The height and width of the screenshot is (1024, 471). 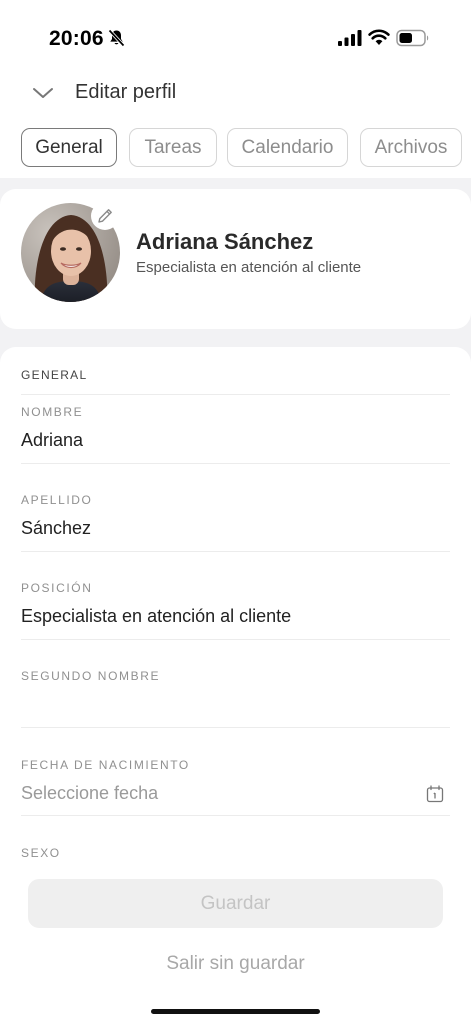 I want to click on field-segundo-nombre: SEGUNDO NOMBRE, so click(x=235, y=683).